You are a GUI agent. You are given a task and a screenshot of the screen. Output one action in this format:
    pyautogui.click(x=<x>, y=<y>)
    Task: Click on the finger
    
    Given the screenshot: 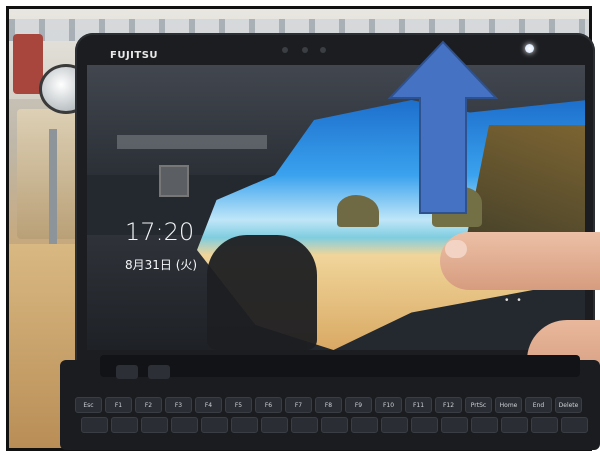 What is the action you would take?
    pyautogui.click(x=520, y=261)
    